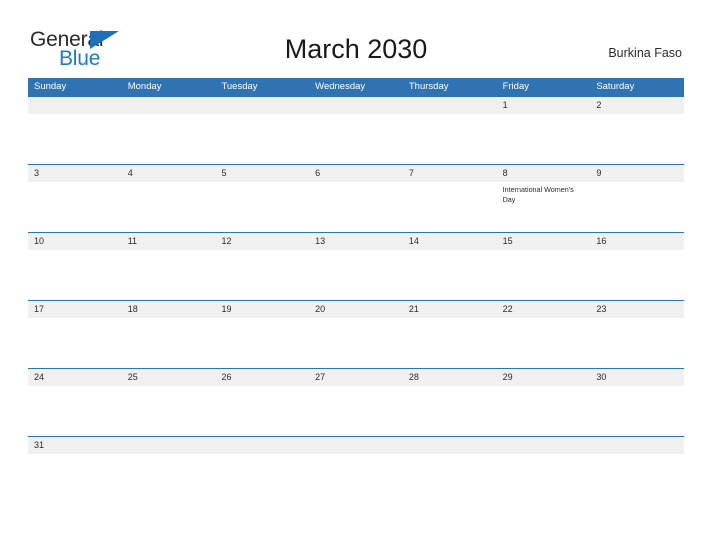 This screenshot has width=712, height=550. I want to click on week-event-cells: International Women's Day, so click(356, 198).